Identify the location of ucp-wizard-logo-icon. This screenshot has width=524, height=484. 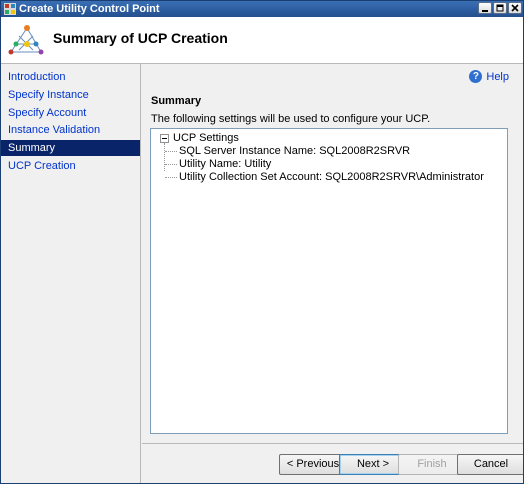
(26, 40).